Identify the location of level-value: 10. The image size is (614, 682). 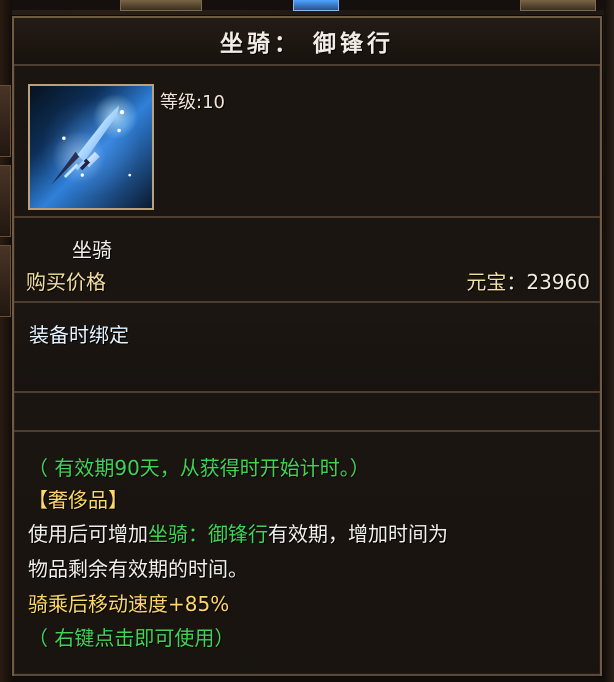
(213, 102).